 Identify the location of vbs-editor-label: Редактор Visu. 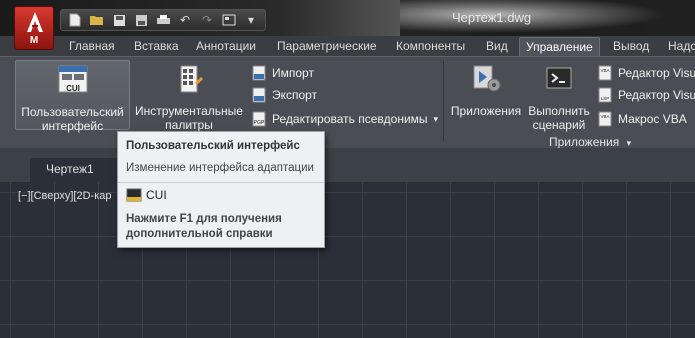
(656, 95).